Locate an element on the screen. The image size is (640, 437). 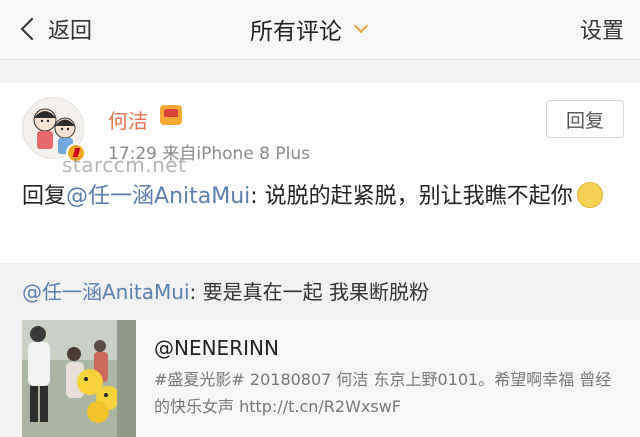
navigation-bar: 返回 所有评论 设置 is located at coordinates (320, 30).